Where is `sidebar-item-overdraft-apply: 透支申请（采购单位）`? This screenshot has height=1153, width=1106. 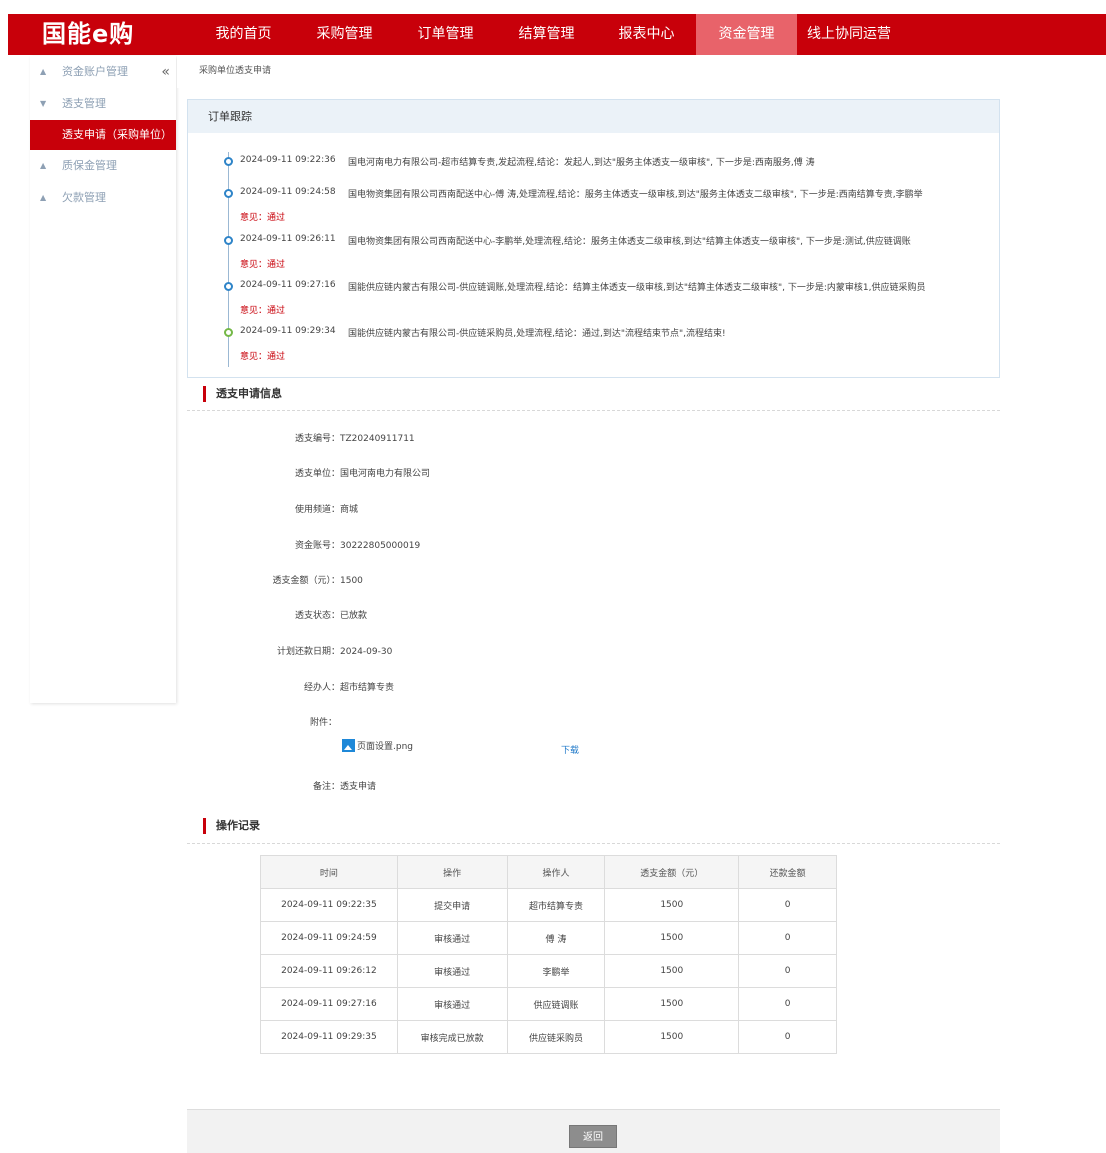
sidebar-item-overdraft-apply: 透支申请（采购单位） is located at coordinates (103, 135).